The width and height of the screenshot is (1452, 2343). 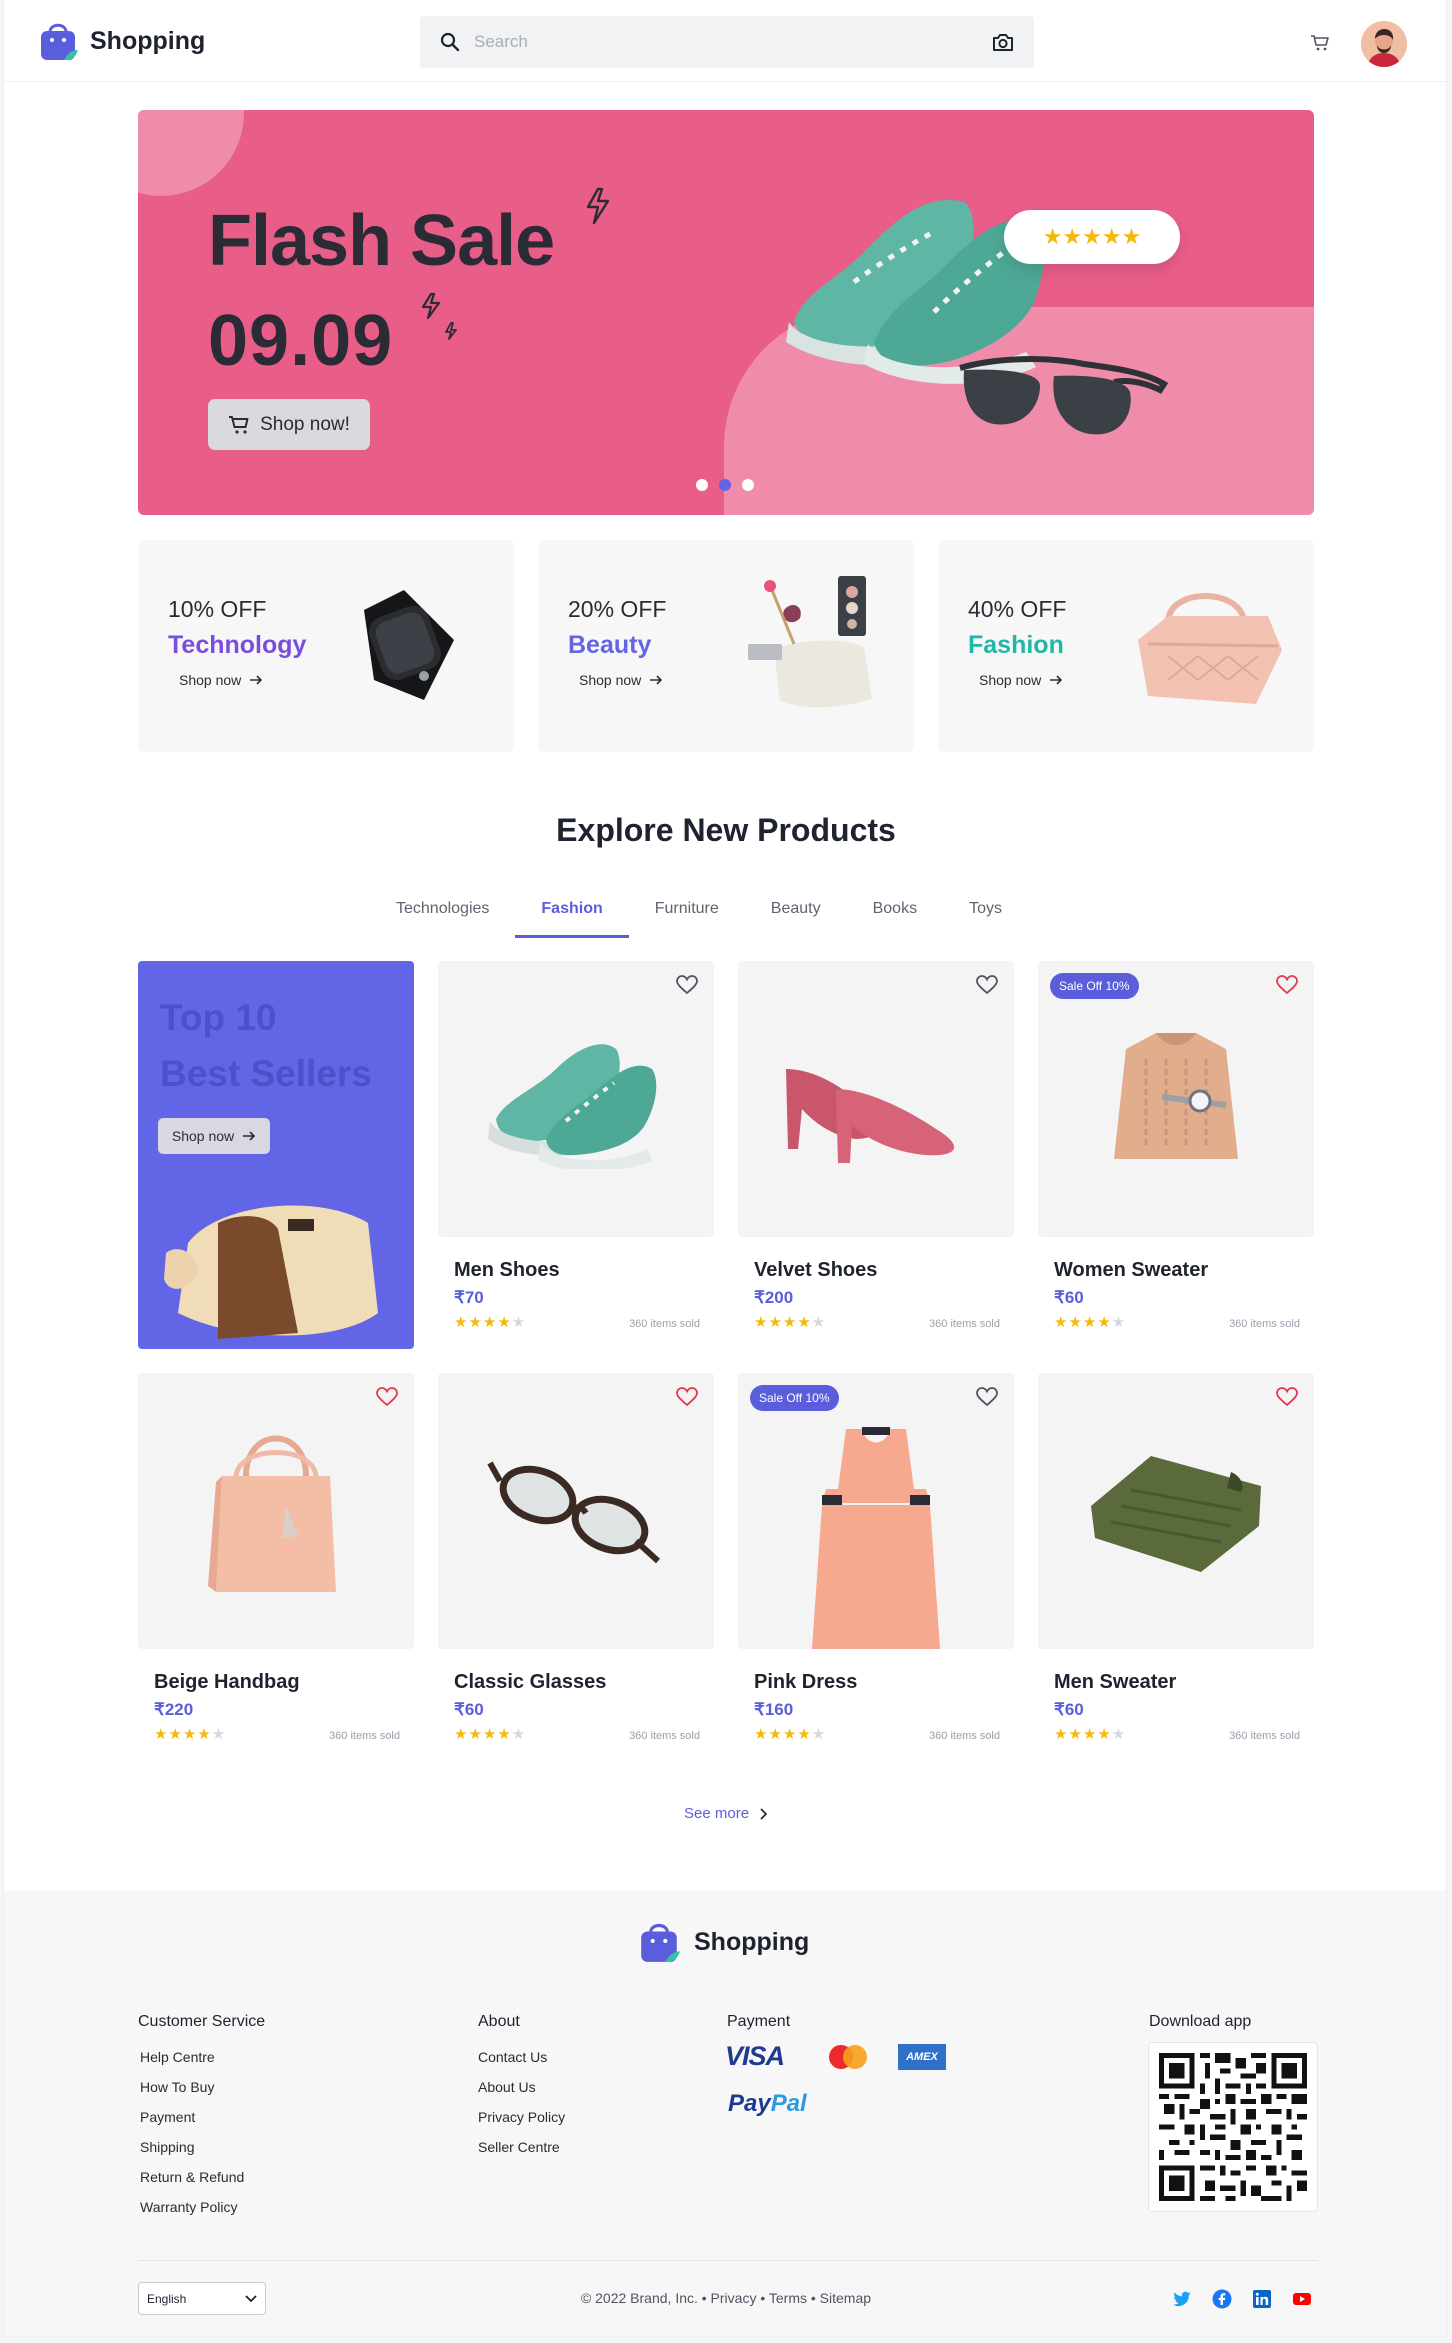 What do you see at coordinates (687, 914) in the screenshot?
I see `tab-furniture: Furniture` at bounding box center [687, 914].